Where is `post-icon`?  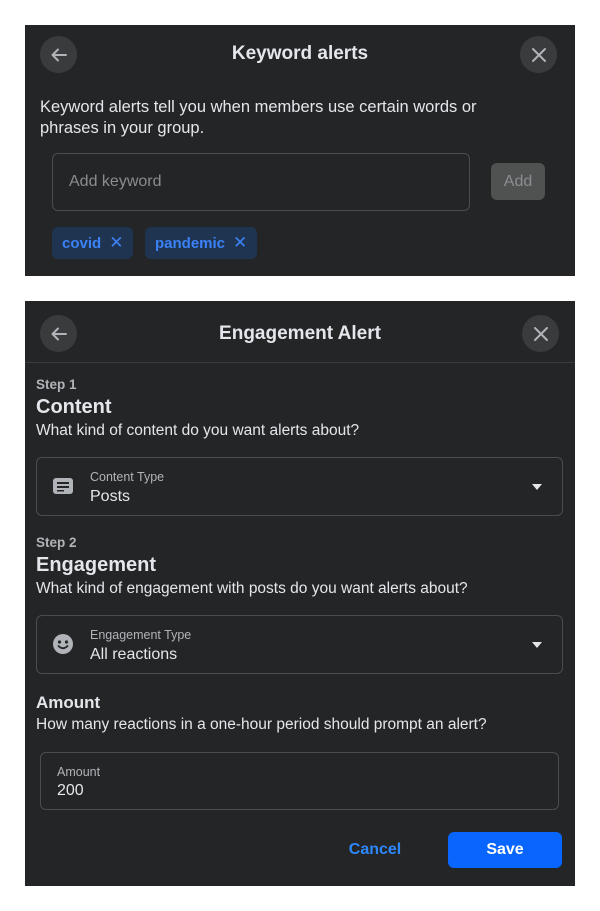
post-icon is located at coordinates (63, 486).